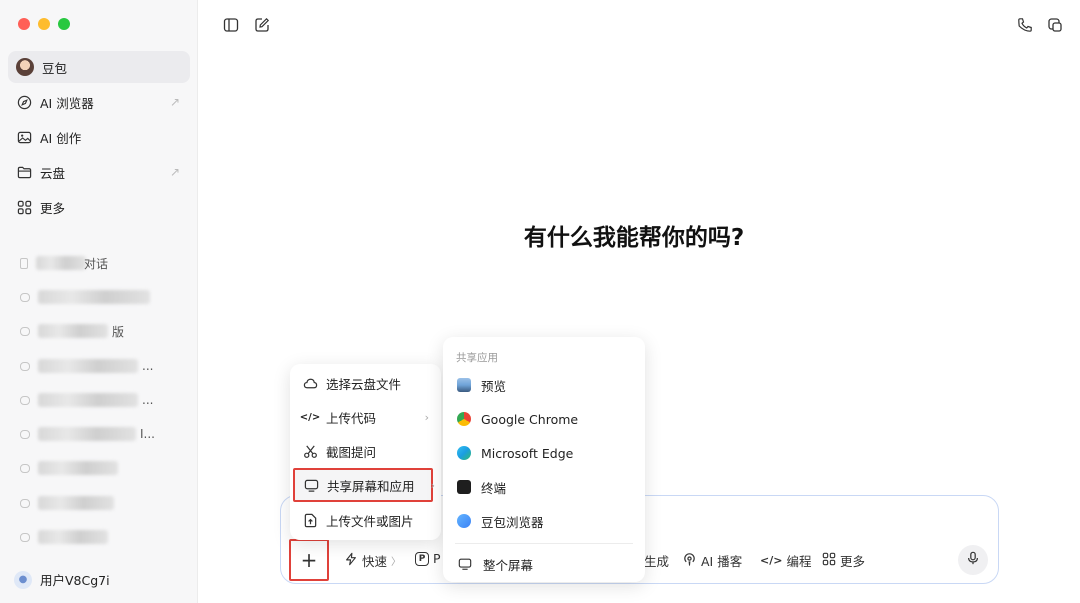 Image resolution: width=1080 pixels, height=603 pixels. What do you see at coordinates (99, 67) in the screenshot?
I see `sidebar-item-doubao: 豆包` at bounding box center [99, 67].